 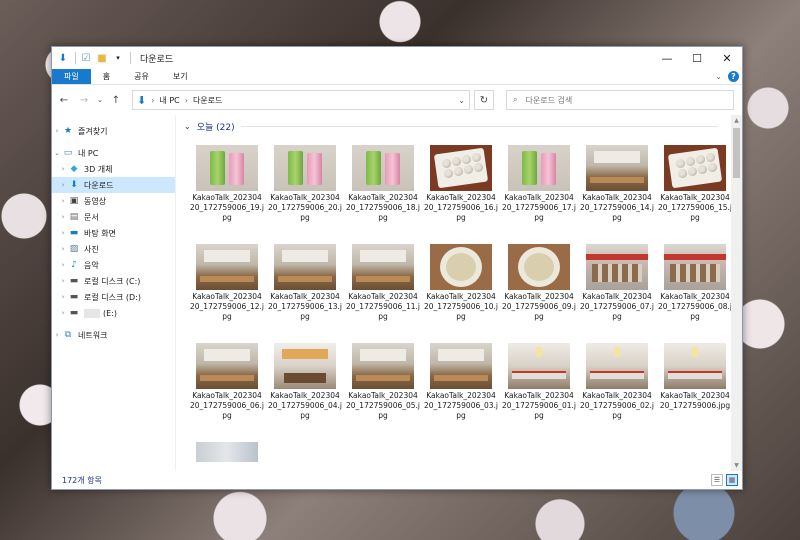 I want to click on file-name: KakaoTalk_20230420_172759006_05.jpg, so click(x=383, y=405).